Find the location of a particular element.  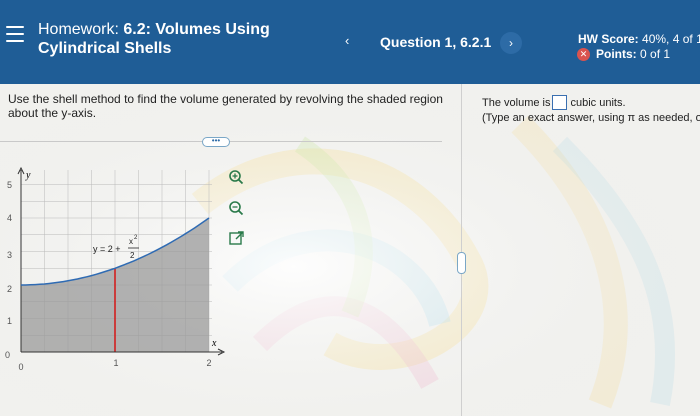

score-value: 40%, 4 of 10 is located at coordinates (671, 39).